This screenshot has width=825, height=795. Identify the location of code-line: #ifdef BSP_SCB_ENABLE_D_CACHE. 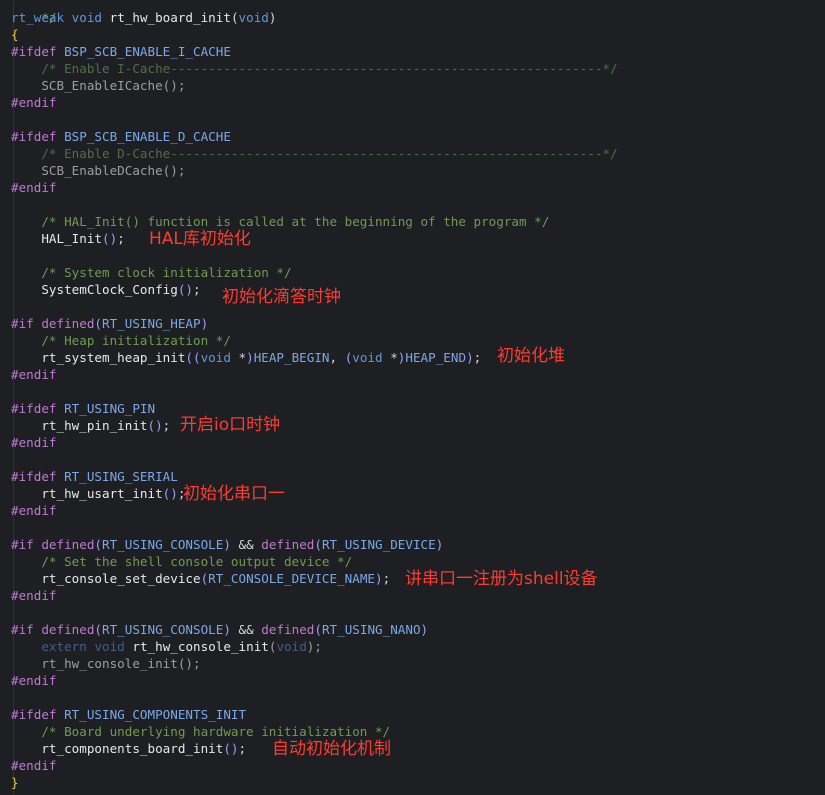
(121, 136).